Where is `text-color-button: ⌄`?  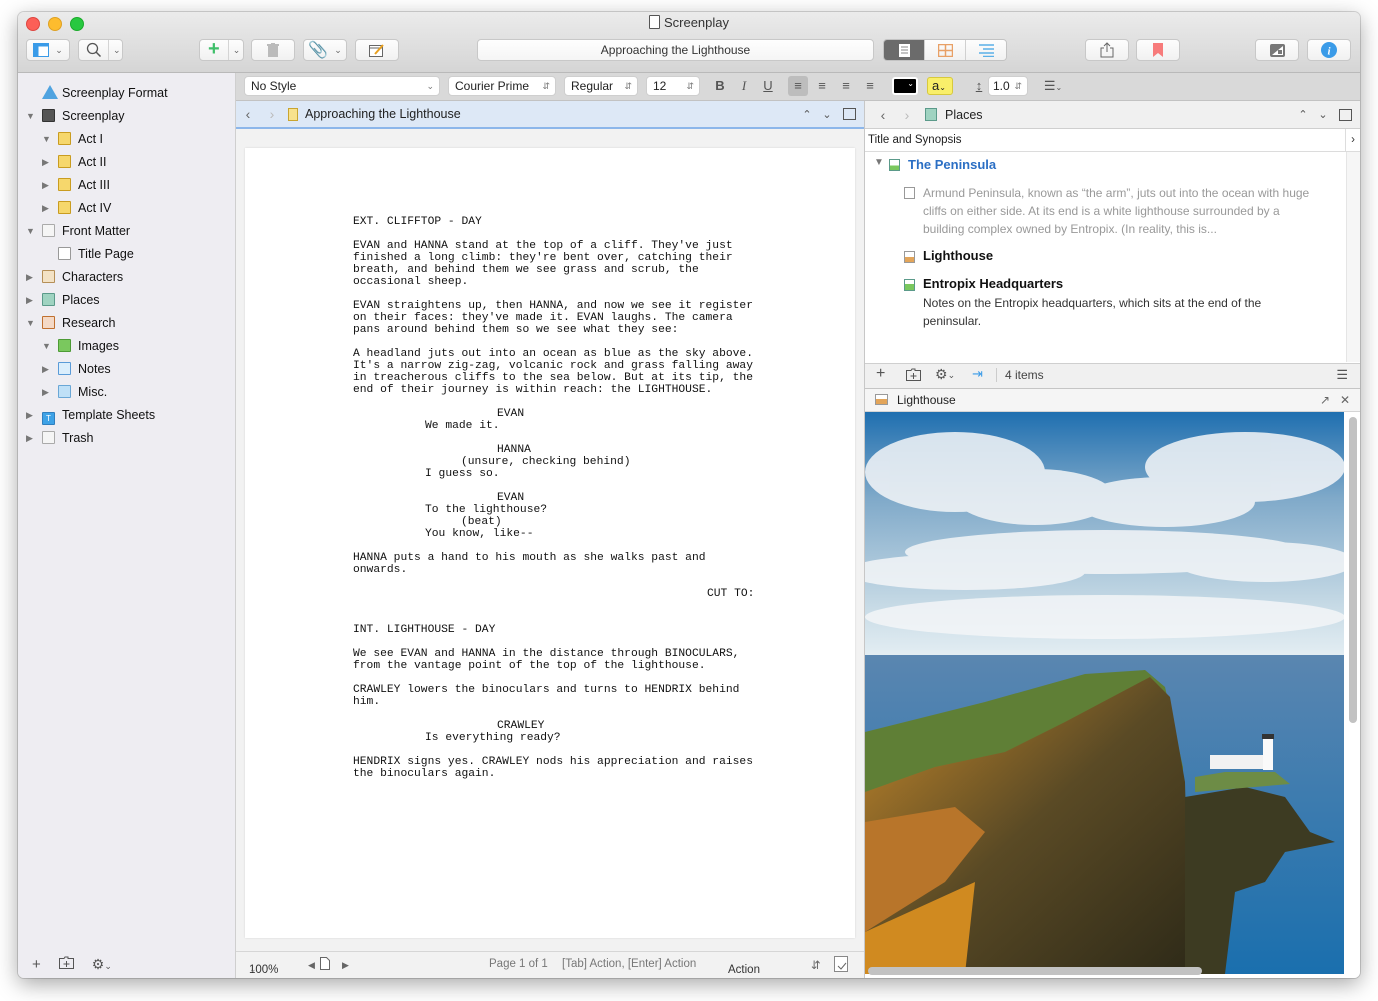
text-color-button: ⌄ is located at coordinates (905, 86).